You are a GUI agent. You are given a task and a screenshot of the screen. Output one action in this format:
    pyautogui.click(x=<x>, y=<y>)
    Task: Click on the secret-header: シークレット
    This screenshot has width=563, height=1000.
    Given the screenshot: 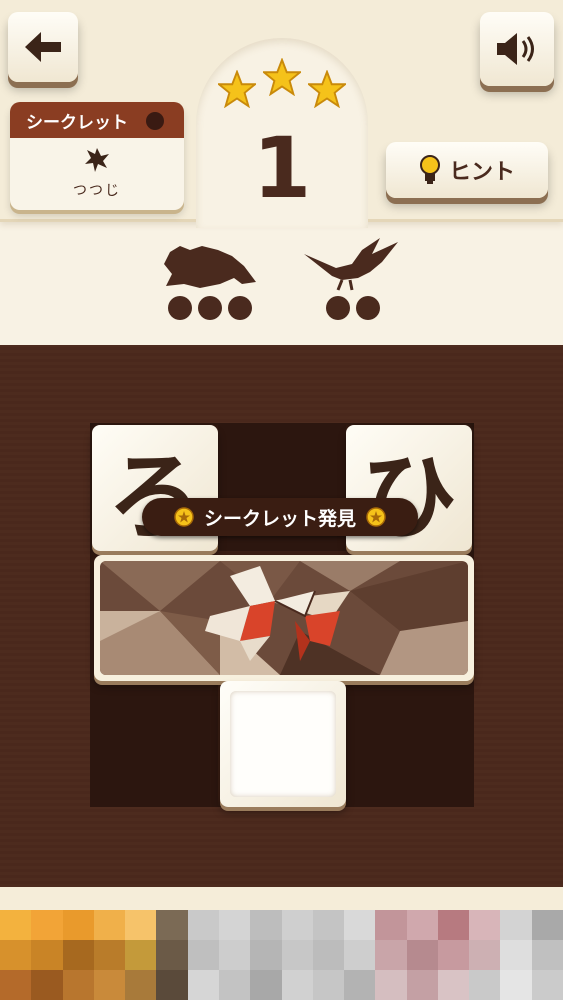 What is the action you would take?
    pyautogui.click(x=97, y=120)
    